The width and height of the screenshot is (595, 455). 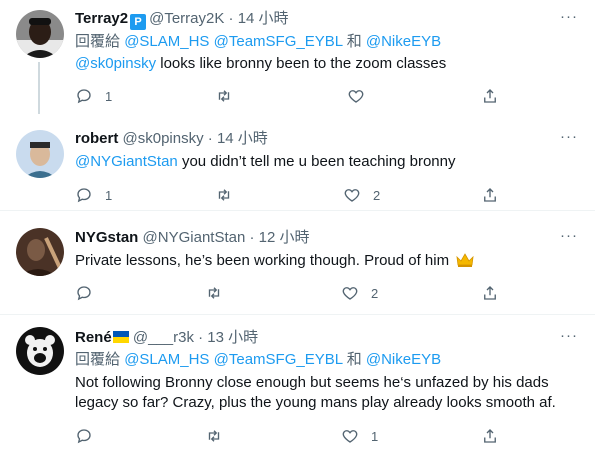 What do you see at coordinates (377, 195) in the screenshot?
I see `like-count: 2` at bounding box center [377, 195].